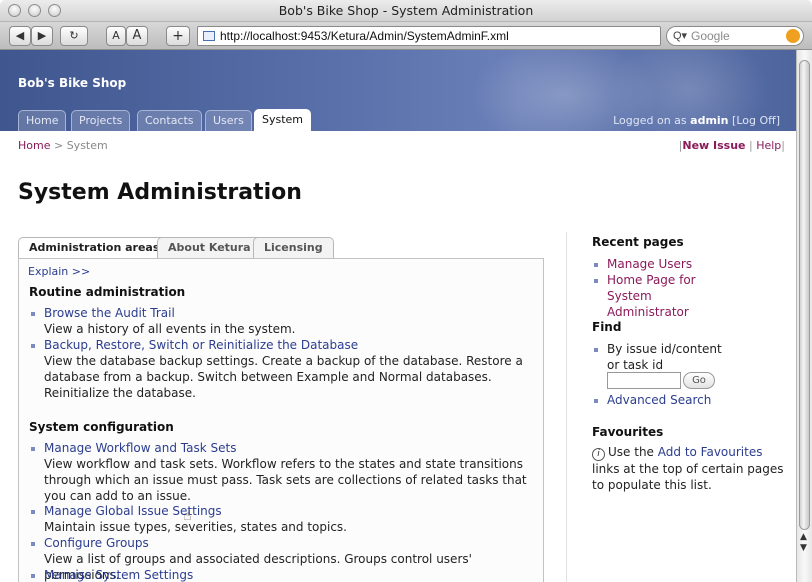  I want to click on search-field: Q▾ Google, so click(735, 36).